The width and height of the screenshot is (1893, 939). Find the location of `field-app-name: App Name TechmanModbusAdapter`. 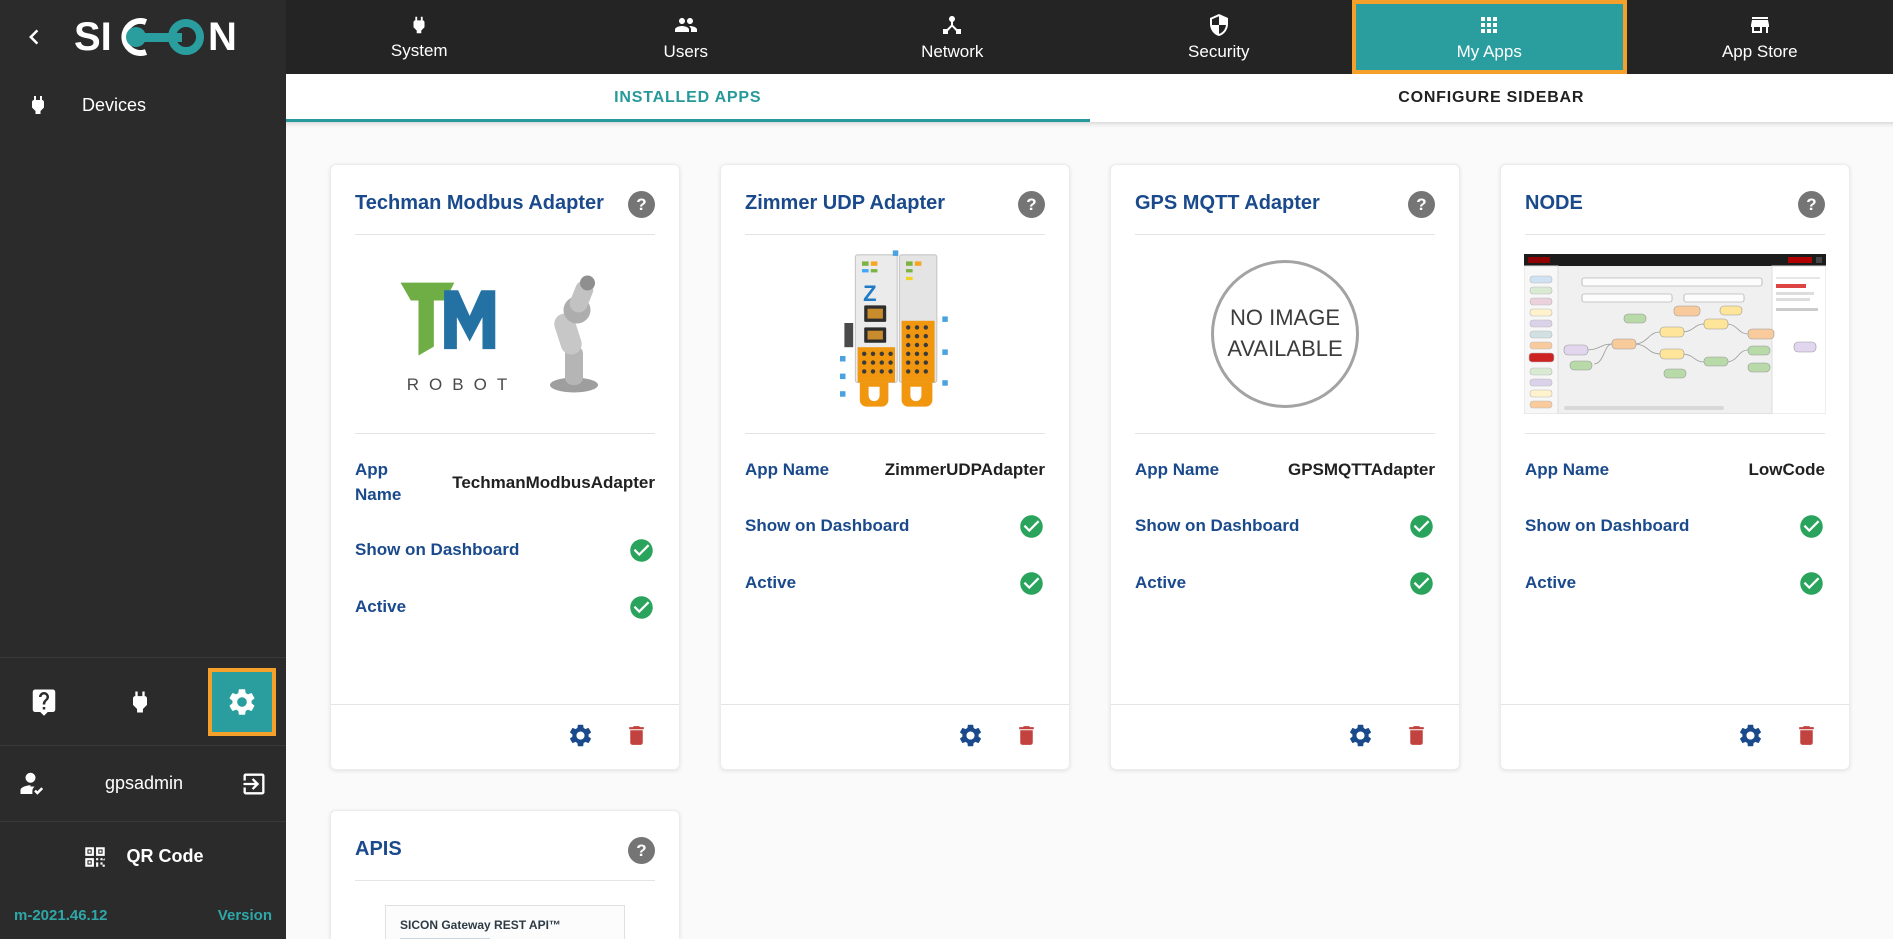

field-app-name: App Name TechmanModbusAdapter is located at coordinates (505, 482).